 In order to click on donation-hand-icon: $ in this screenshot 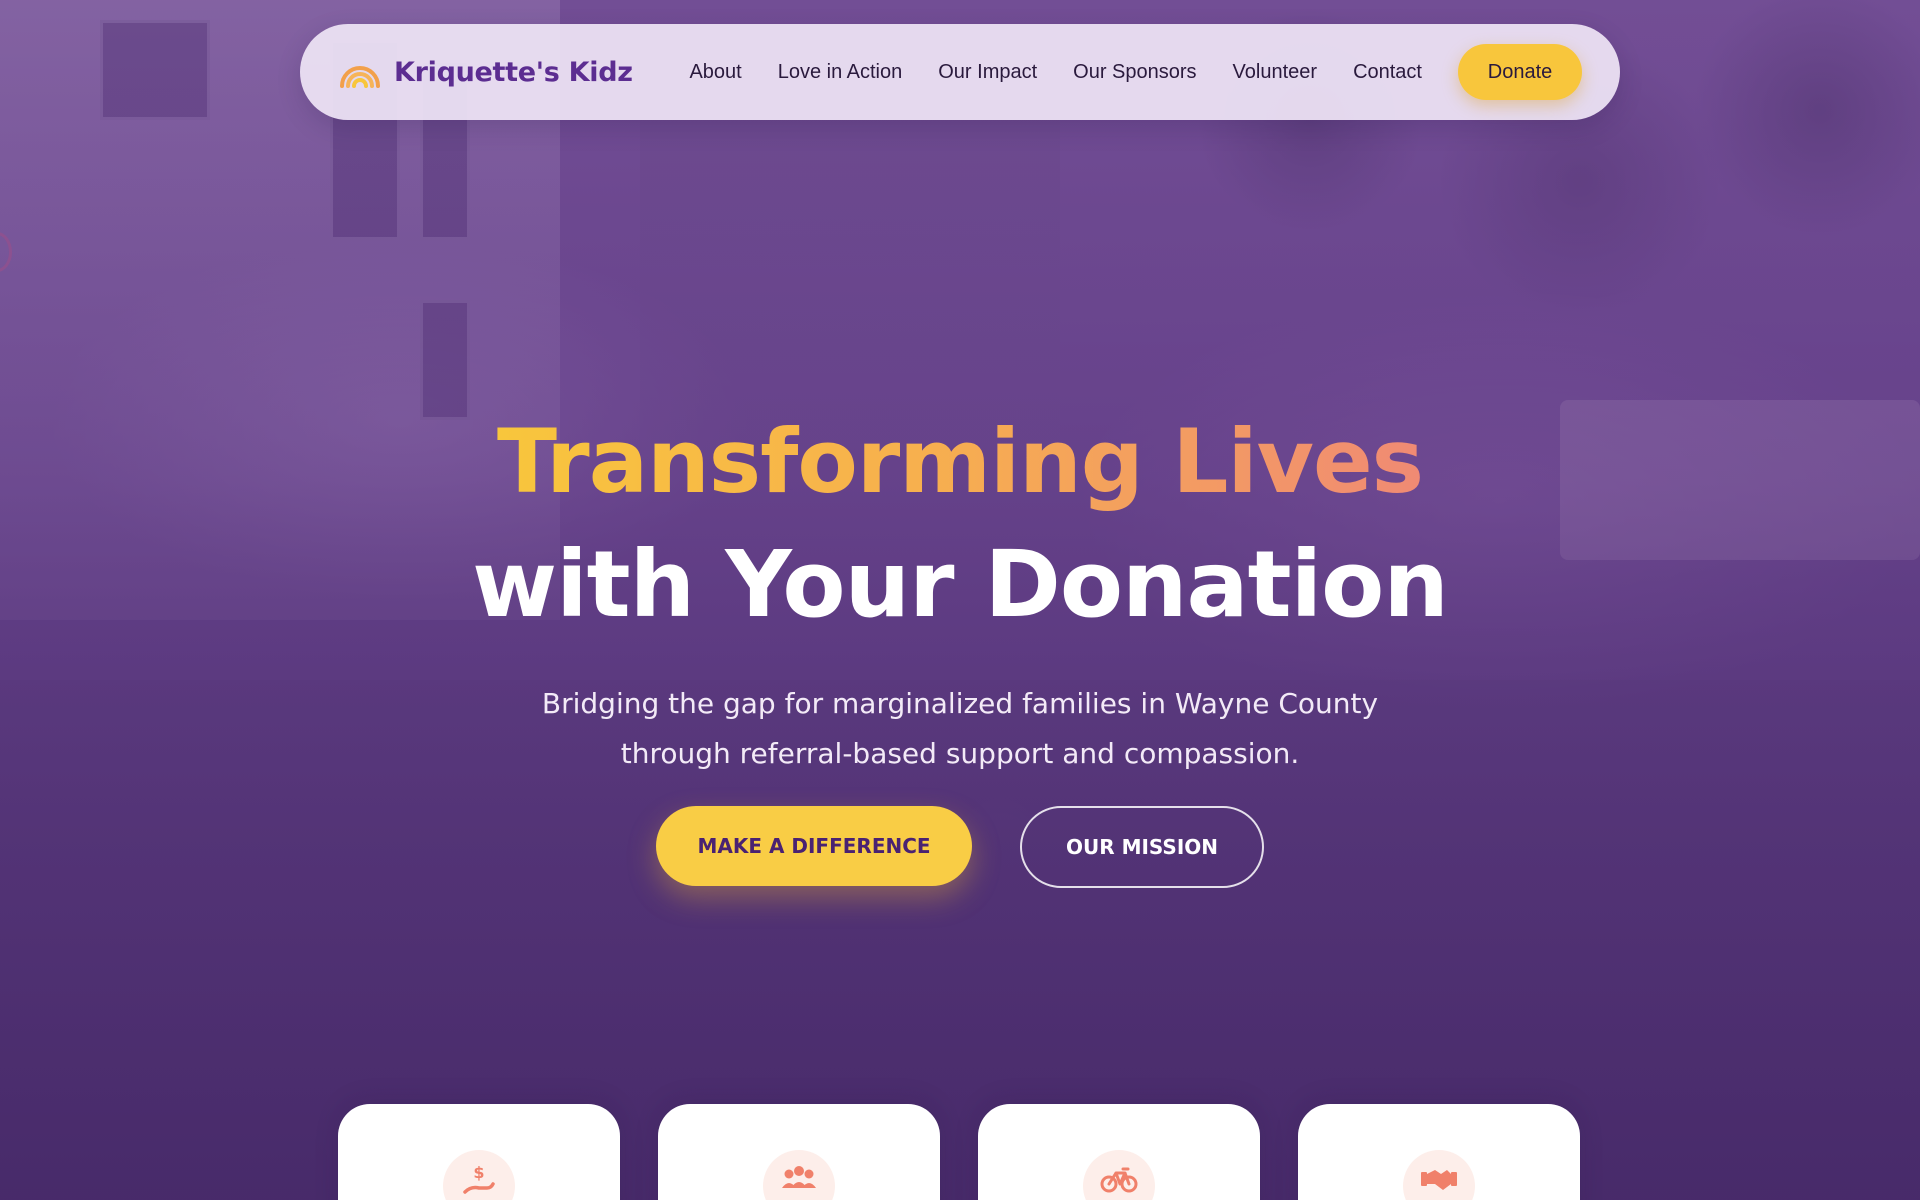, I will do `click(479, 1175)`.